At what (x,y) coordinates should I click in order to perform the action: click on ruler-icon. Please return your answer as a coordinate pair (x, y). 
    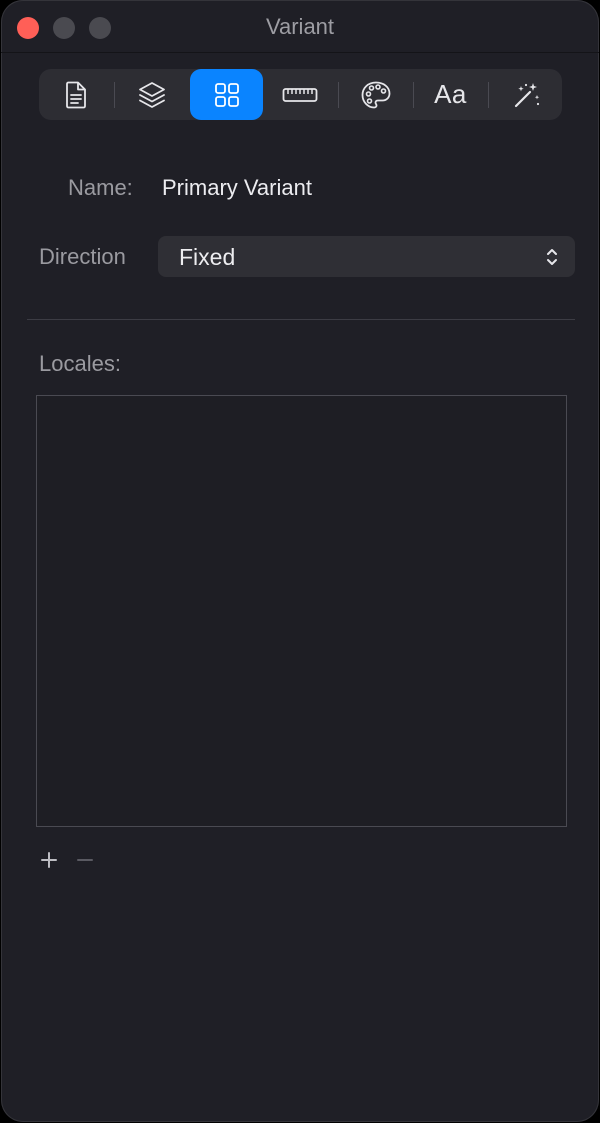
    Looking at the image, I should click on (299, 94).